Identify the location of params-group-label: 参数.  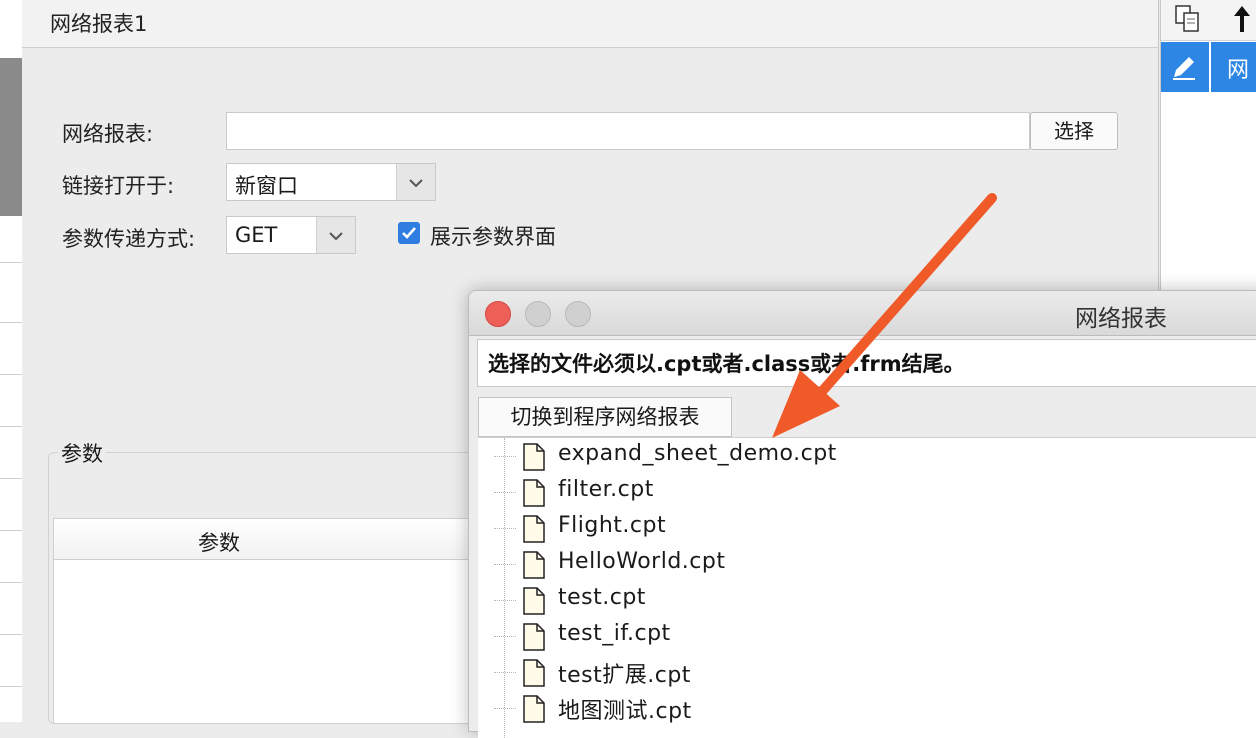
(82, 453).